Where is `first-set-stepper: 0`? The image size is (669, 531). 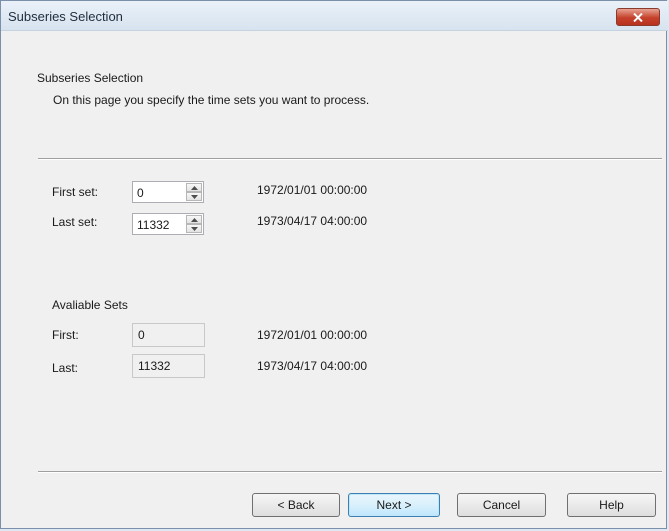
first-set-stepper: 0 is located at coordinates (168, 192).